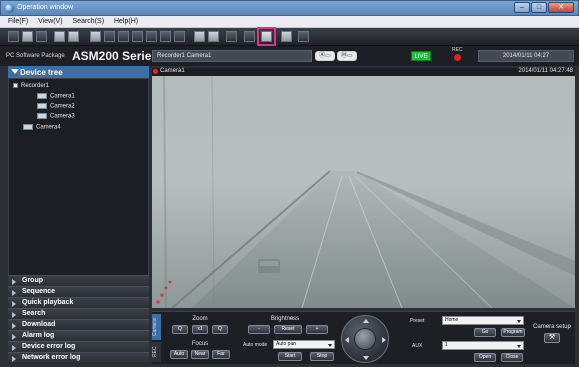  Describe the element at coordinates (122, 20) in the screenshot. I see `menu-help: Help(H)` at that location.